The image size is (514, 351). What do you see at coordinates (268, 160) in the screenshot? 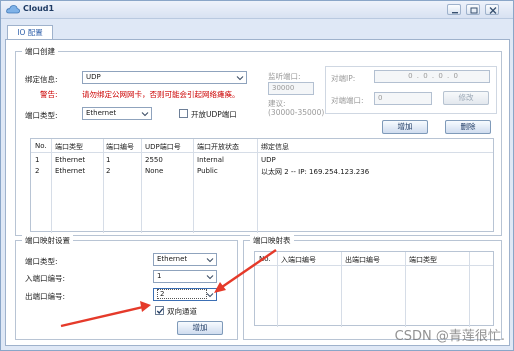
I see `table-cell: UDP` at bounding box center [268, 160].